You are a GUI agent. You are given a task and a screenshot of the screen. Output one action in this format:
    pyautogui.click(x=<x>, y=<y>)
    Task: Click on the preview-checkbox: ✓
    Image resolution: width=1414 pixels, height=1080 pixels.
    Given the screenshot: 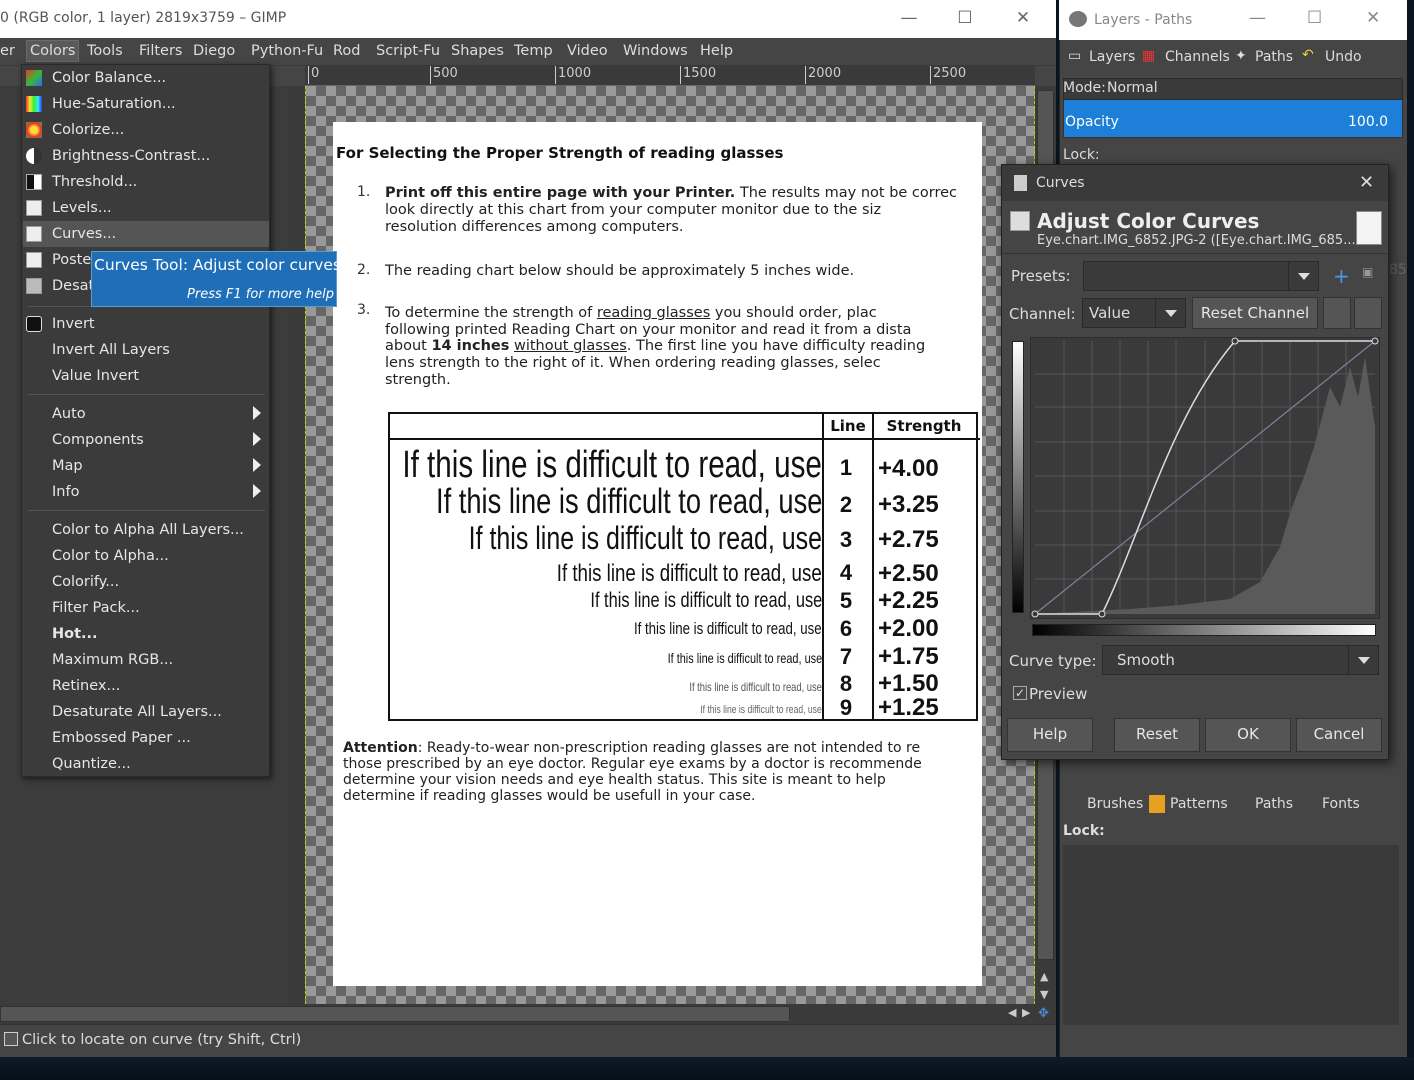 What is the action you would take?
    pyautogui.click(x=1020, y=693)
    